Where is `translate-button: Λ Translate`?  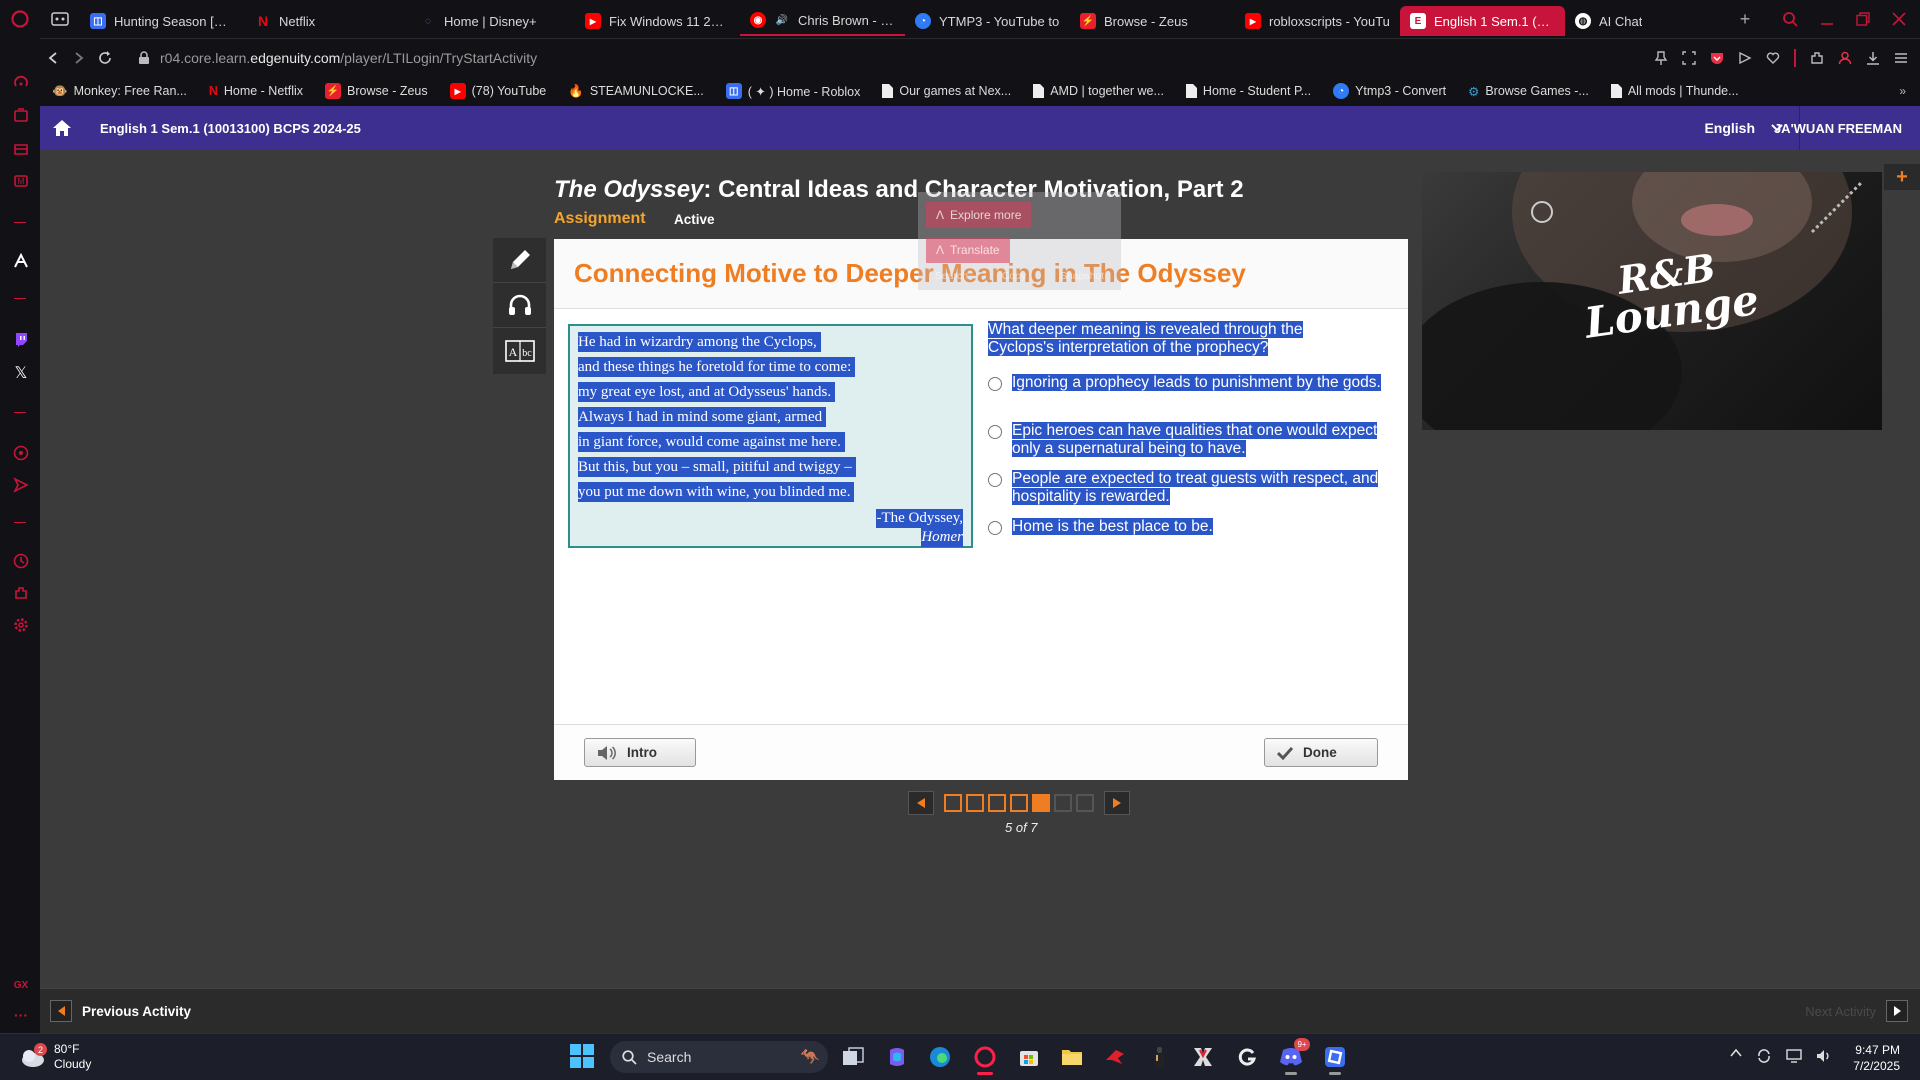
translate-button: Λ Translate is located at coordinates (968, 250).